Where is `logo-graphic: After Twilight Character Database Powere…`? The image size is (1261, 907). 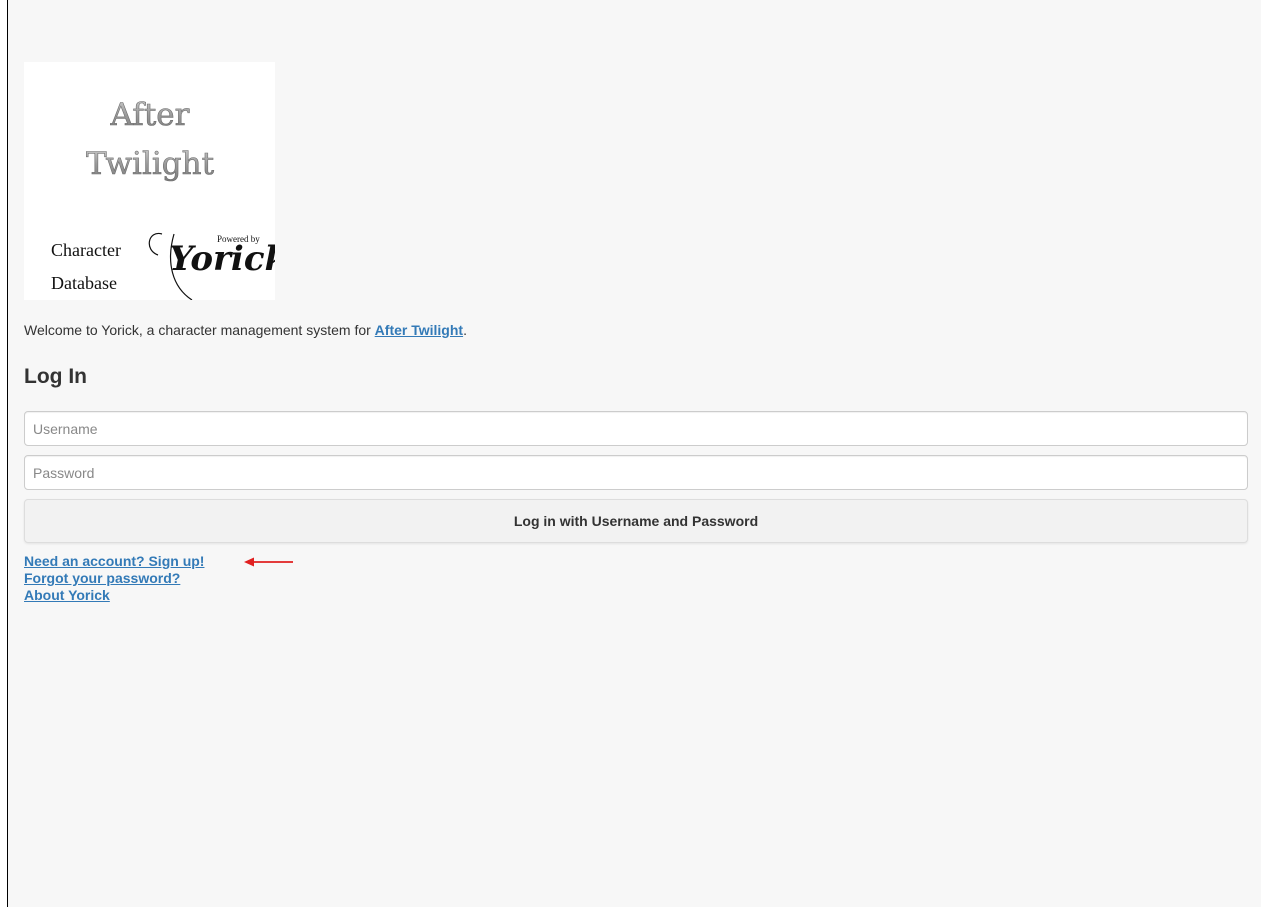
logo-graphic: After Twilight Character Database Powere… is located at coordinates (163, 198).